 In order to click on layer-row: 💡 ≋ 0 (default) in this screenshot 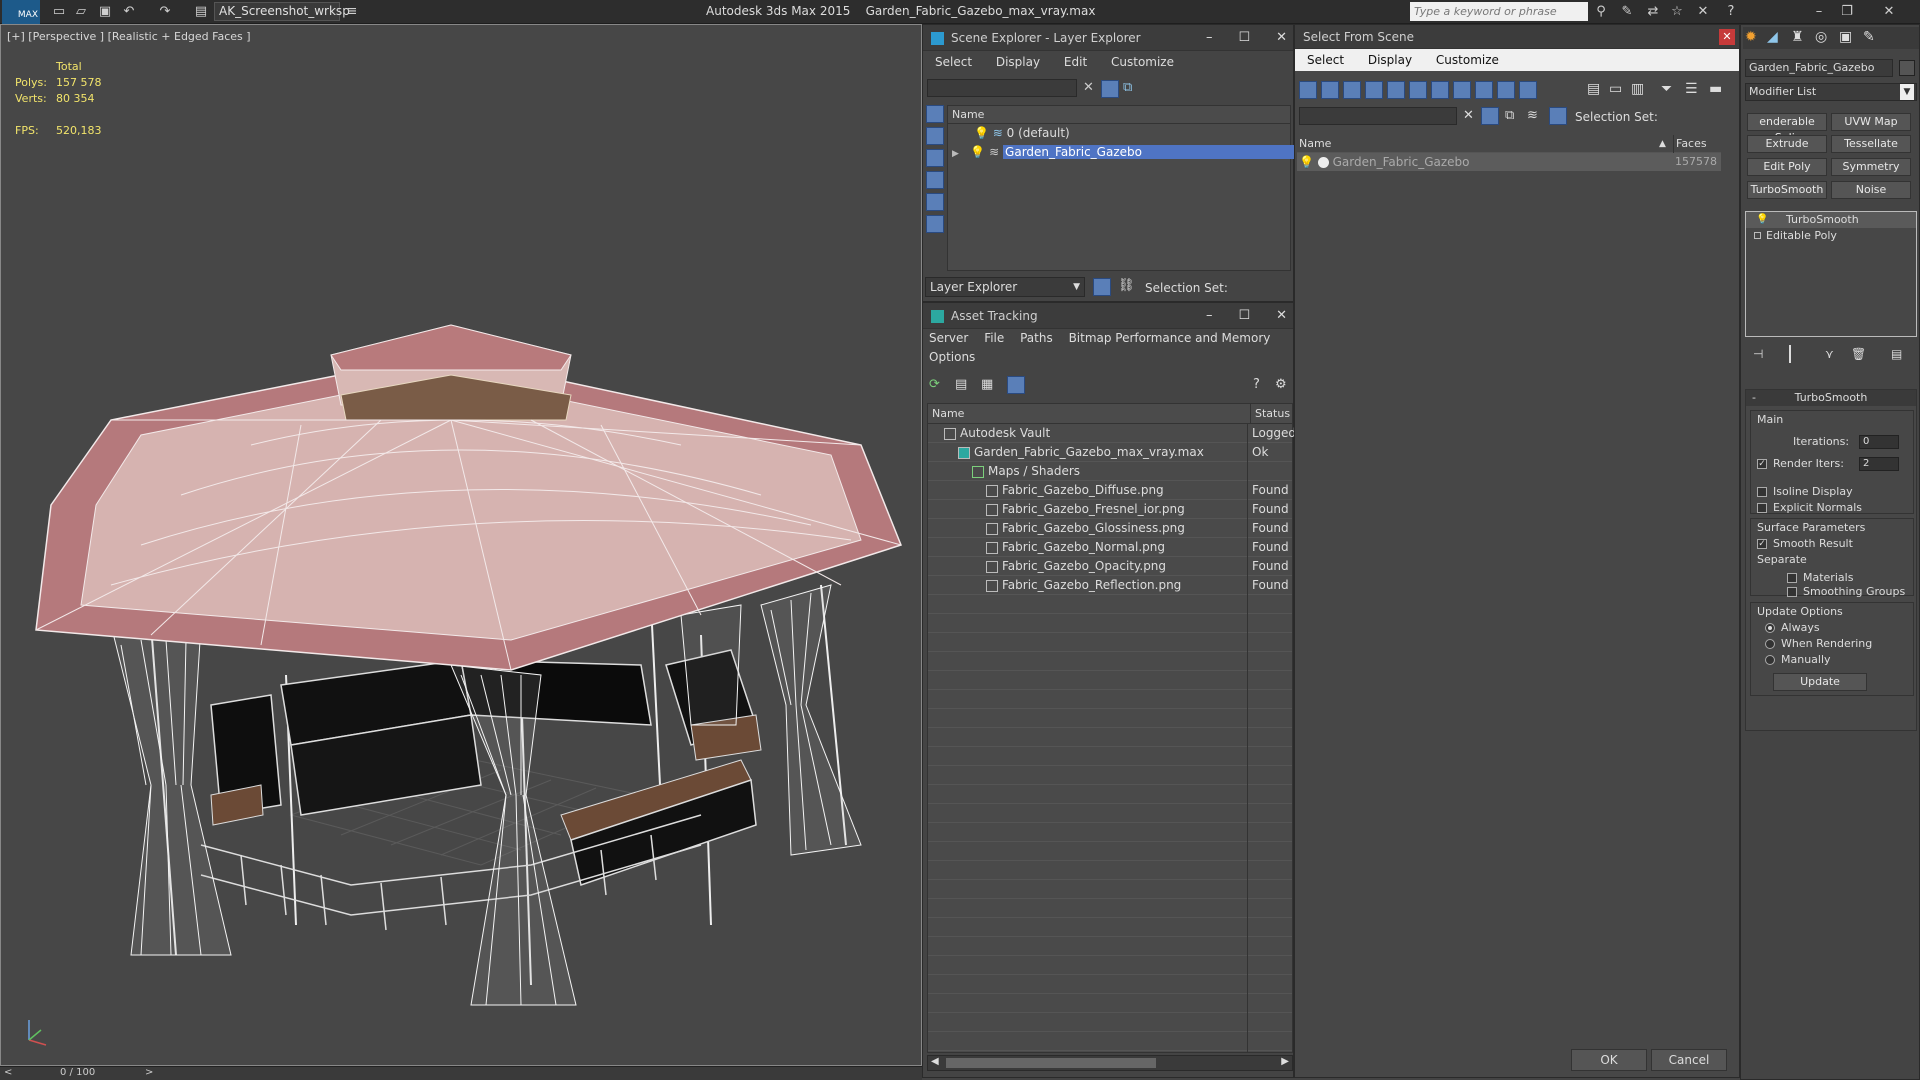, I will do `click(1119, 133)`.